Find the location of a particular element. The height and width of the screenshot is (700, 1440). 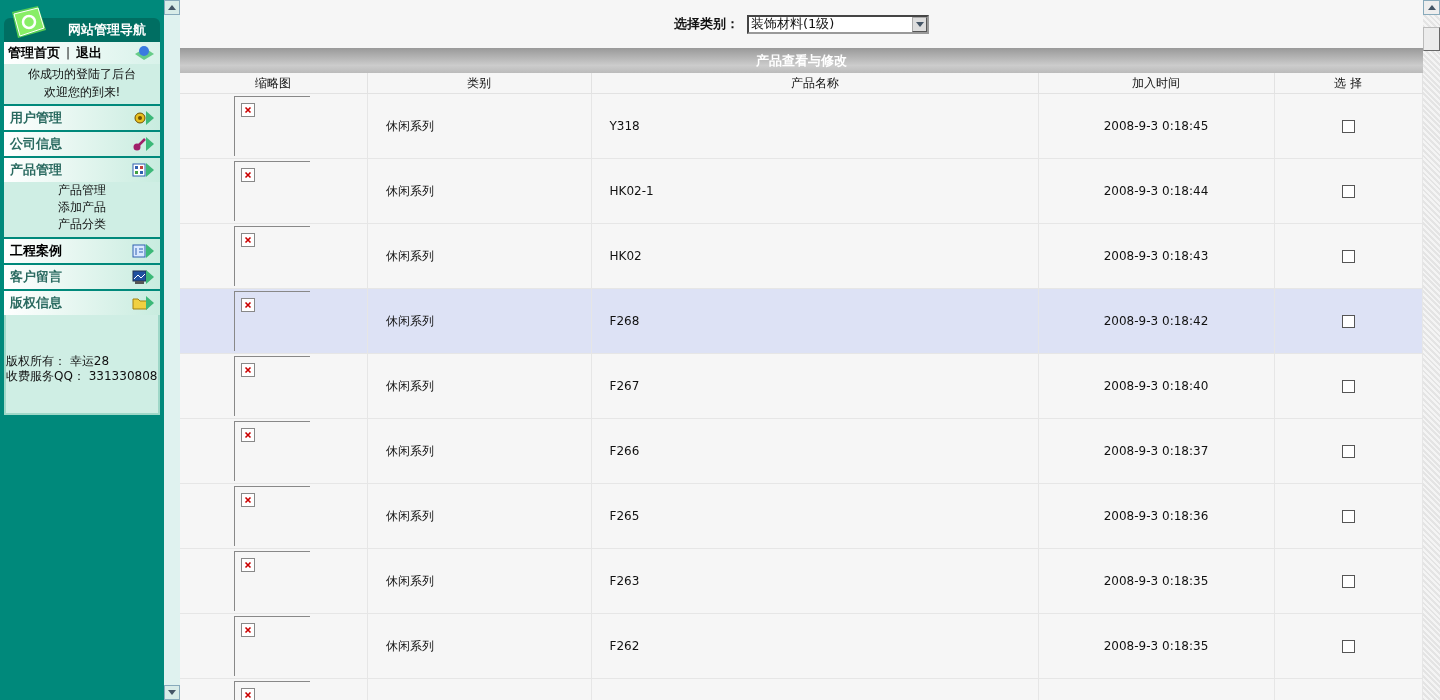

table-cell: F265 is located at coordinates (624, 516).